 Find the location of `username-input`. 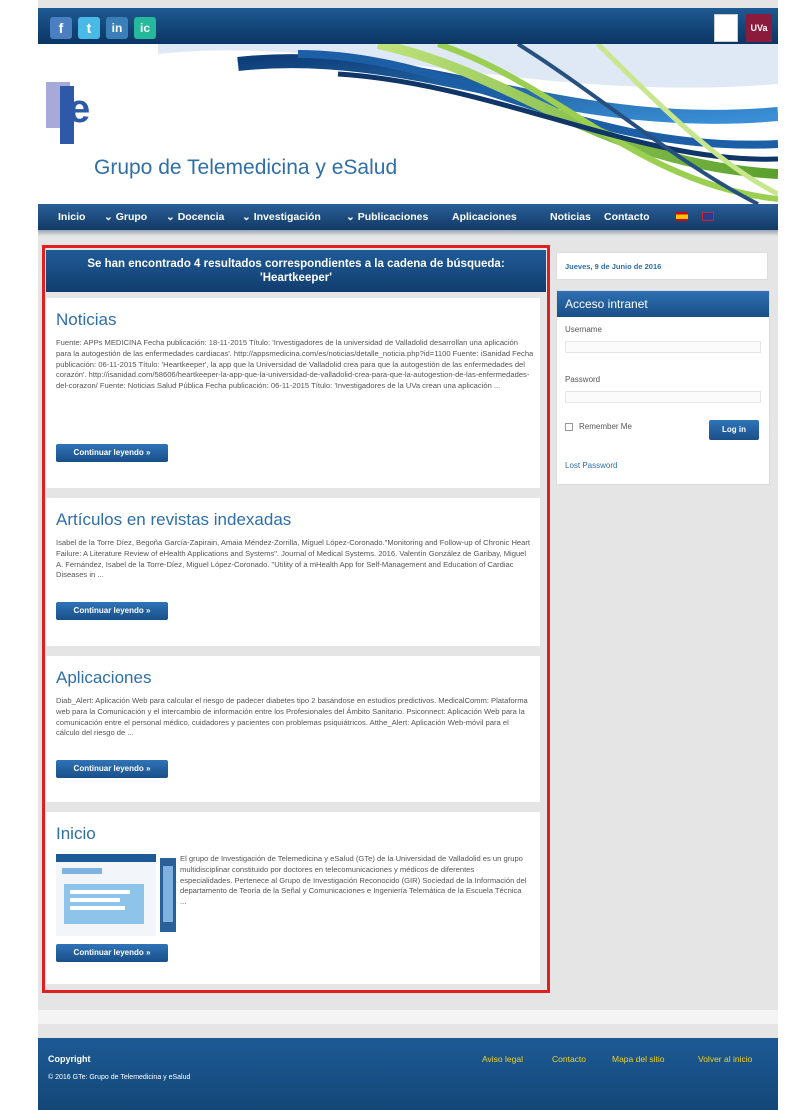

username-input is located at coordinates (663, 347).